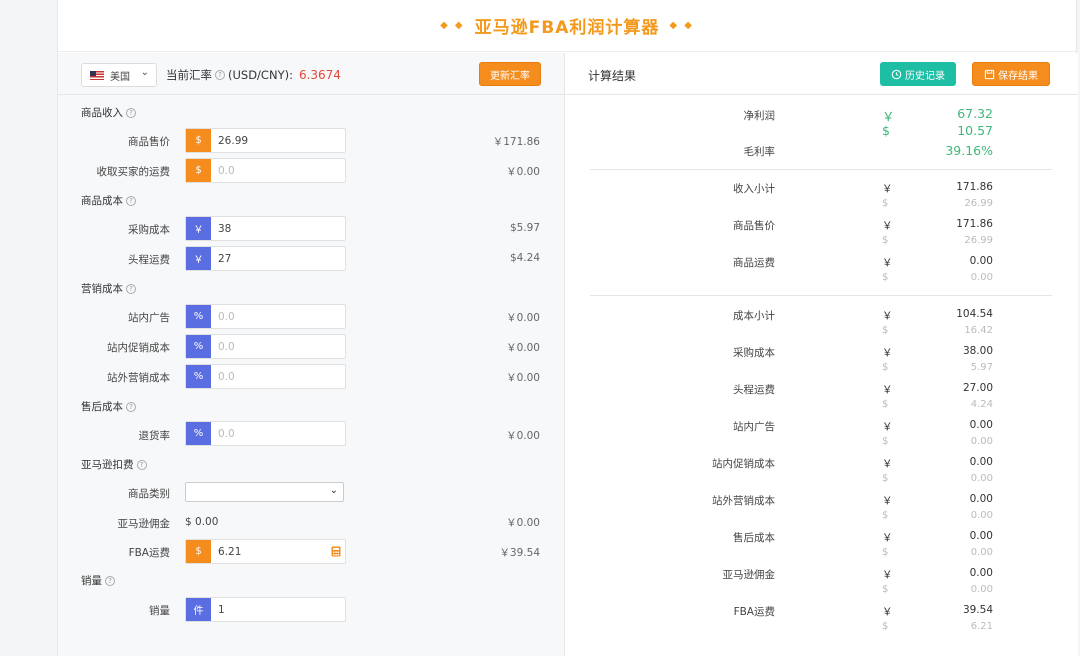 This screenshot has height=656, width=1080. Describe the element at coordinates (754, 189) in the screenshot. I see `result-row-label: 收入小计` at that location.